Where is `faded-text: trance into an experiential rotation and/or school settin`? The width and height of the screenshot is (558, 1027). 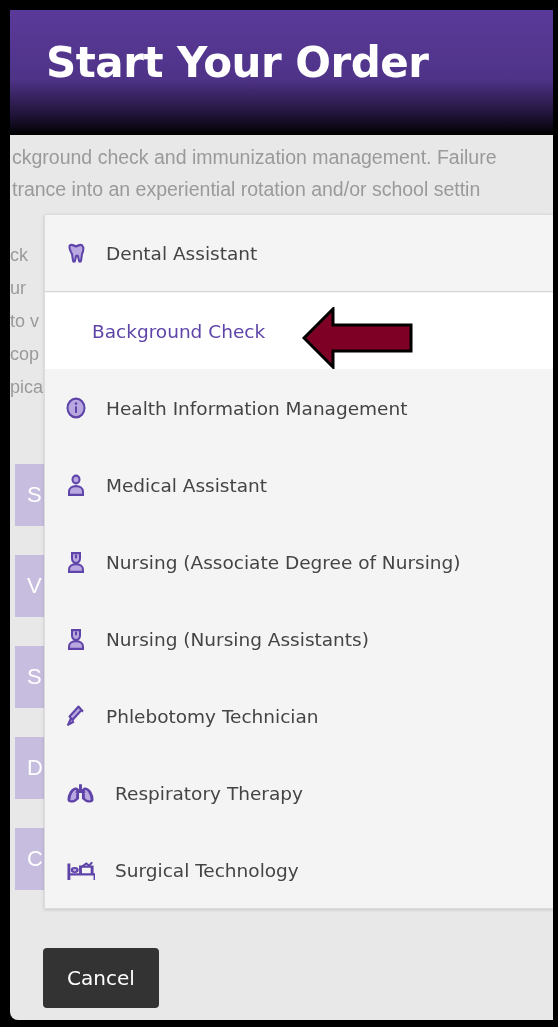
faded-text: trance into an experiential rotation and/or school settin is located at coordinates (247, 189).